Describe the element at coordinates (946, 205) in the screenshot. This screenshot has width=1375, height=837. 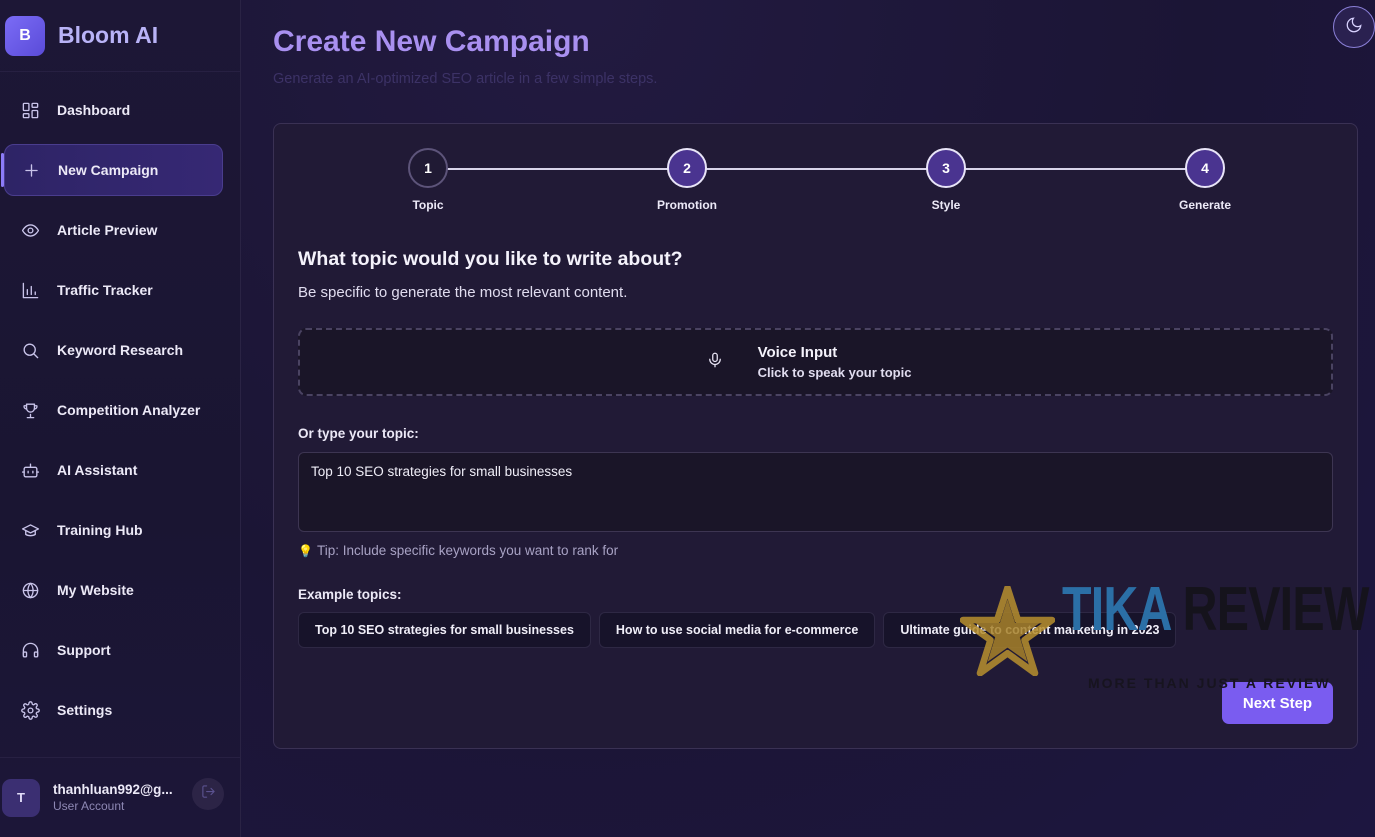
I see `step-3-label: Style` at that location.